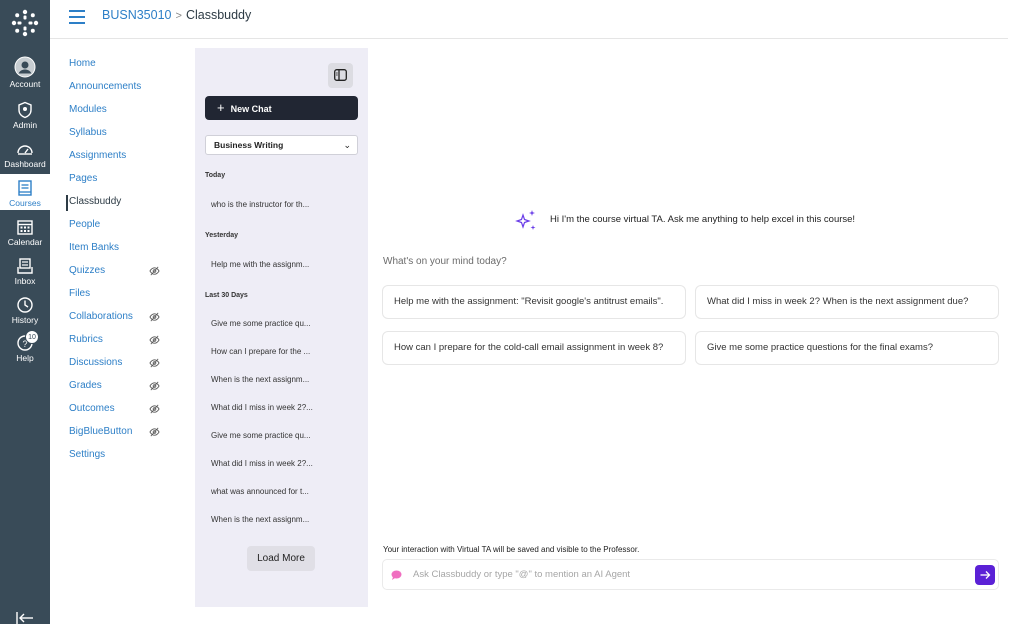  I want to click on new-chat-label: New Chat, so click(251, 109).